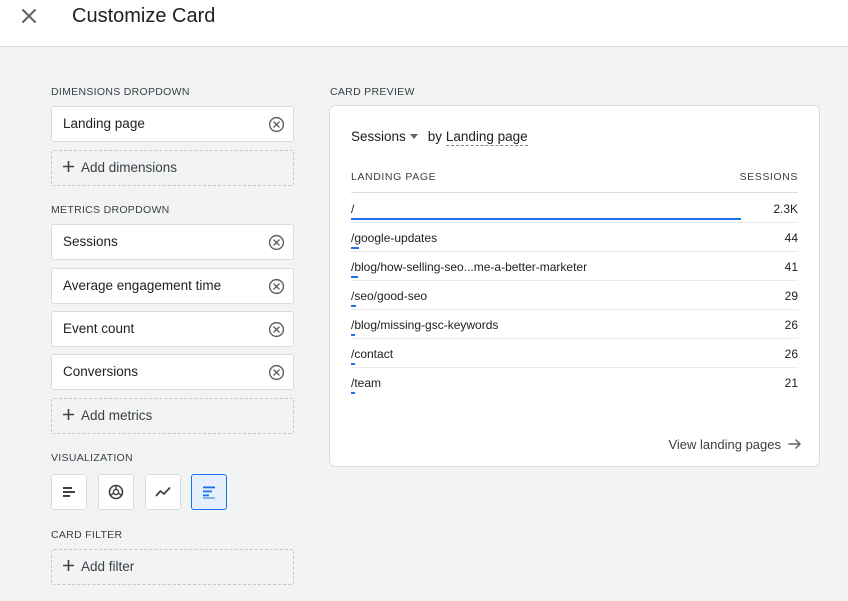  I want to click on row-page: /google-updates, so click(394, 238).